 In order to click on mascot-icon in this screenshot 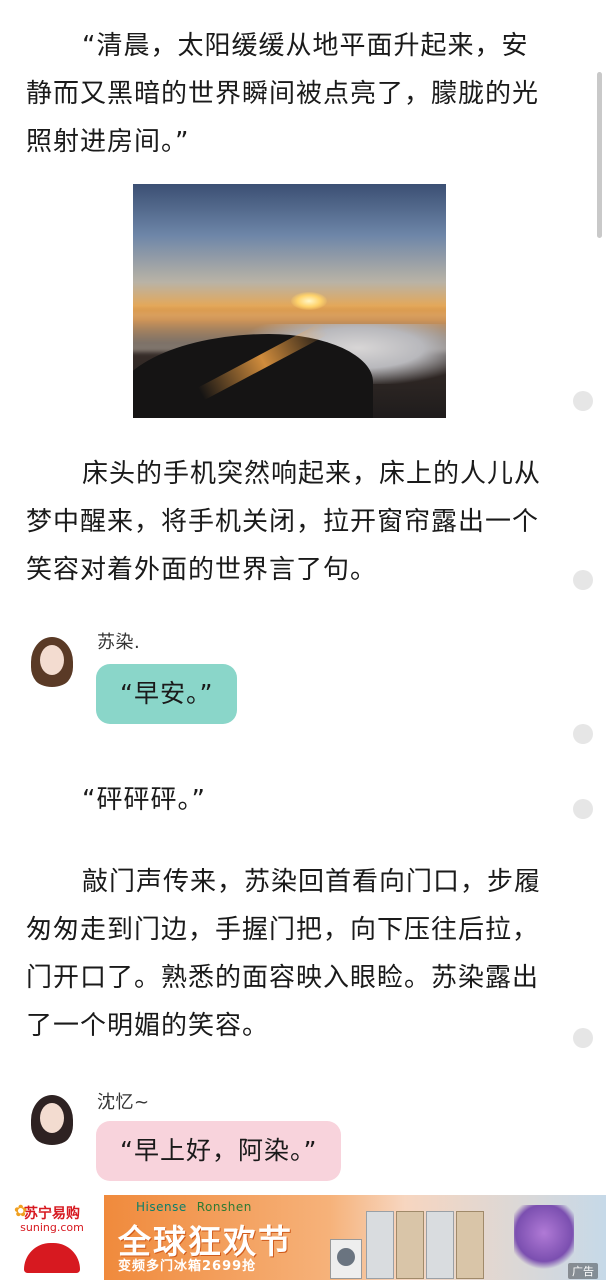, I will do `click(544, 1240)`.